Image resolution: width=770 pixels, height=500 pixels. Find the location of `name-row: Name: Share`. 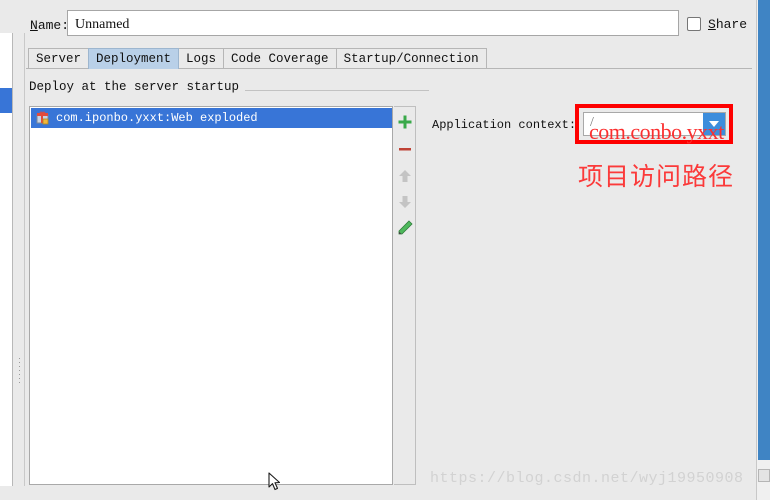

name-row: Name: Share is located at coordinates (397, 24).